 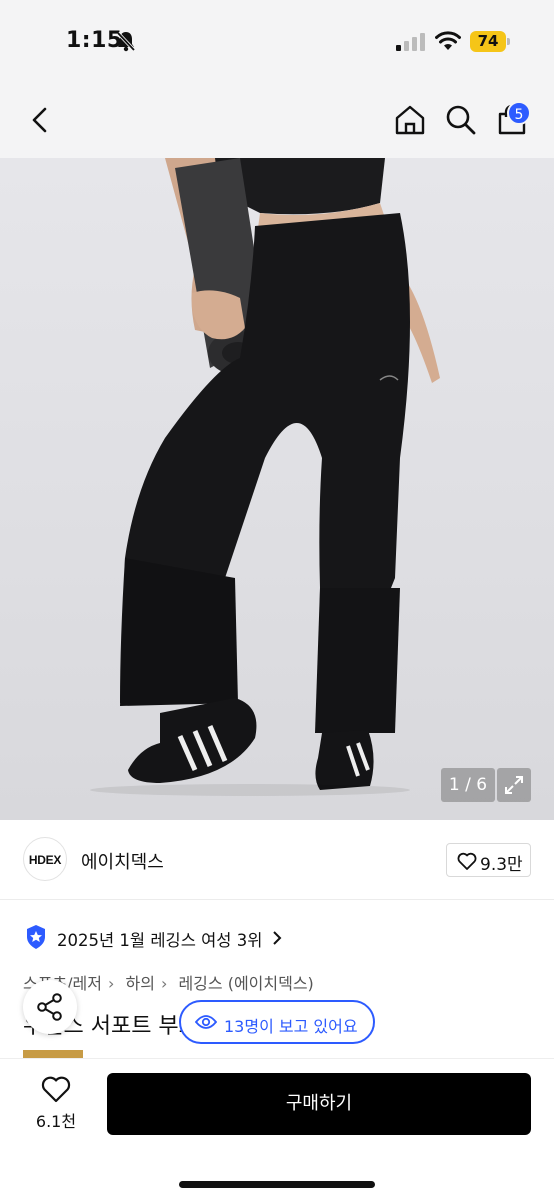 I want to click on home-icon, so click(x=410, y=122).